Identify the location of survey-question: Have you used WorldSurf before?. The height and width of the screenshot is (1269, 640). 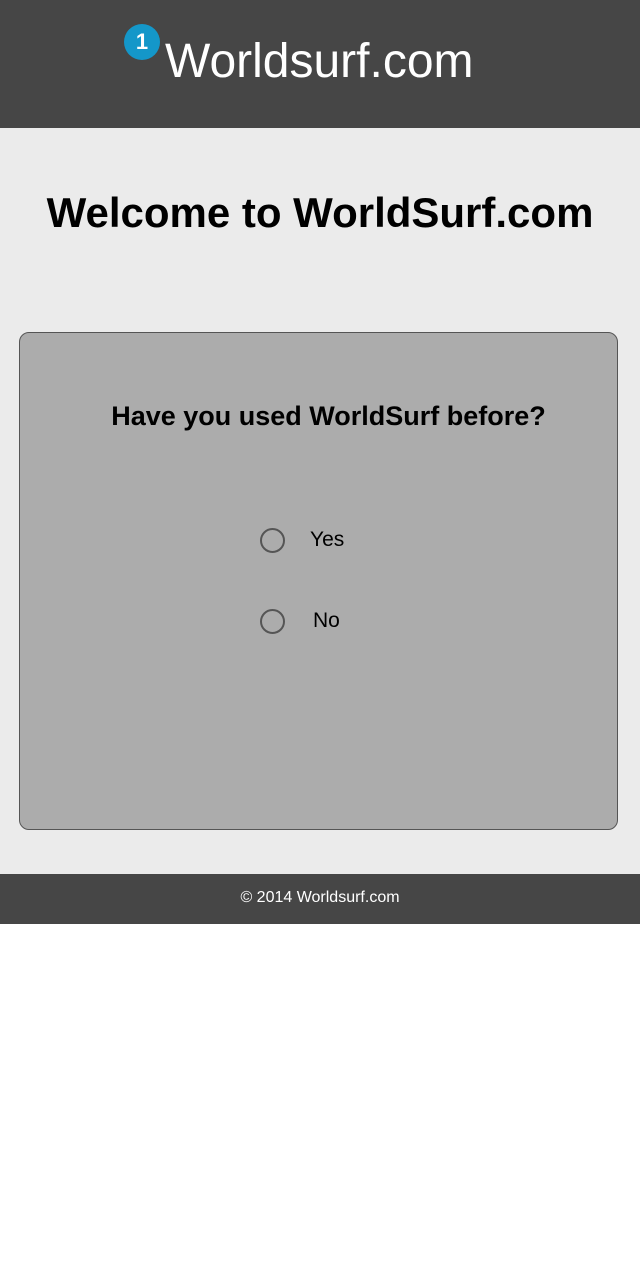
(328, 416).